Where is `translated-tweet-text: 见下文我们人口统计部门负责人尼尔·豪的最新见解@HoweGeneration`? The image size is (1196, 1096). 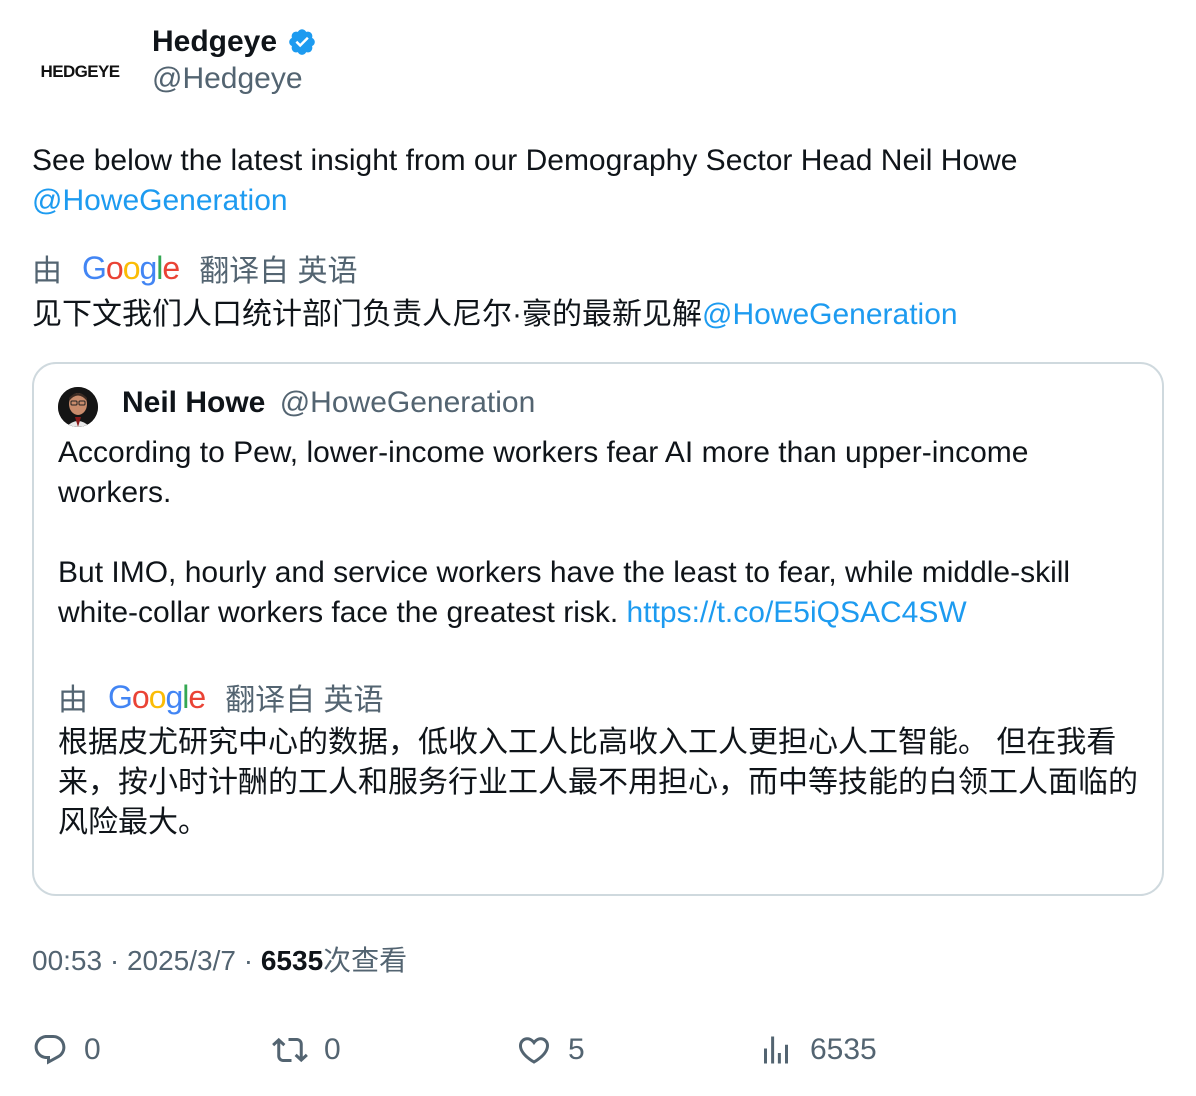
translated-tweet-text: 见下文我们人口统计部门负责人尼尔·豪的最新见解@HoweGeneration is located at coordinates (495, 315).